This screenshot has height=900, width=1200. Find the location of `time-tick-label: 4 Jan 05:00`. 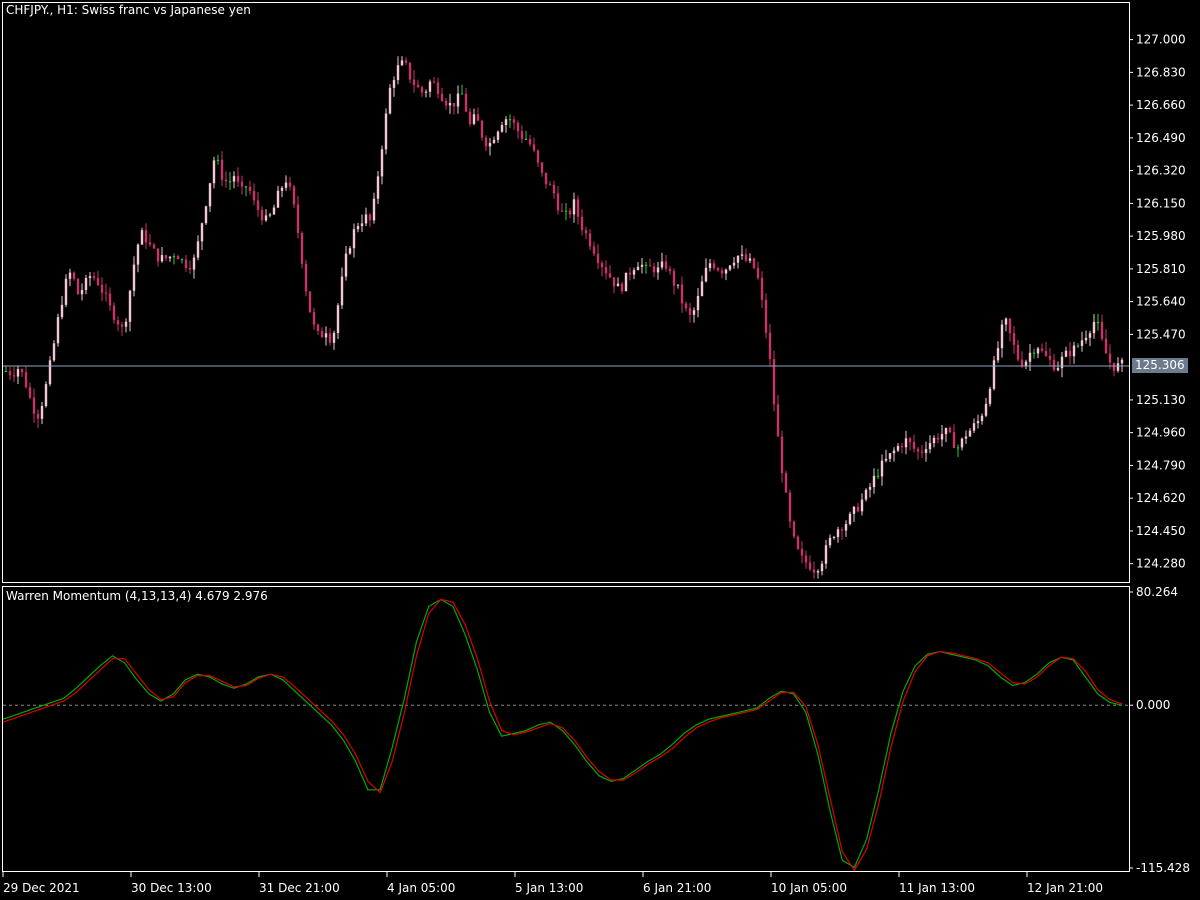

time-tick-label: 4 Jan 05:00 is located at coordinates (421, 888).